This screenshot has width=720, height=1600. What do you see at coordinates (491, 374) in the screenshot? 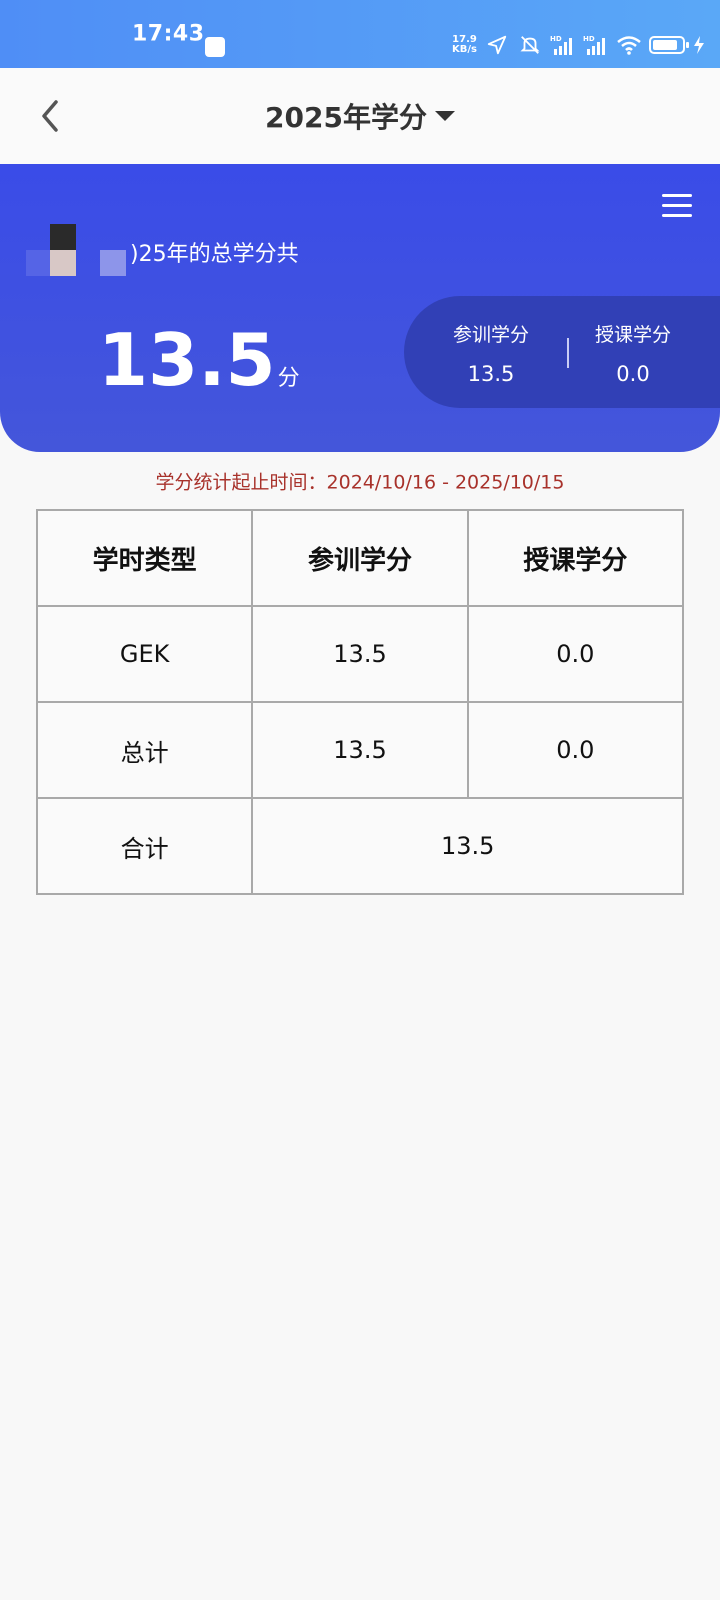
I see `stat-value: 13.5` at bounding box center [491, 374].